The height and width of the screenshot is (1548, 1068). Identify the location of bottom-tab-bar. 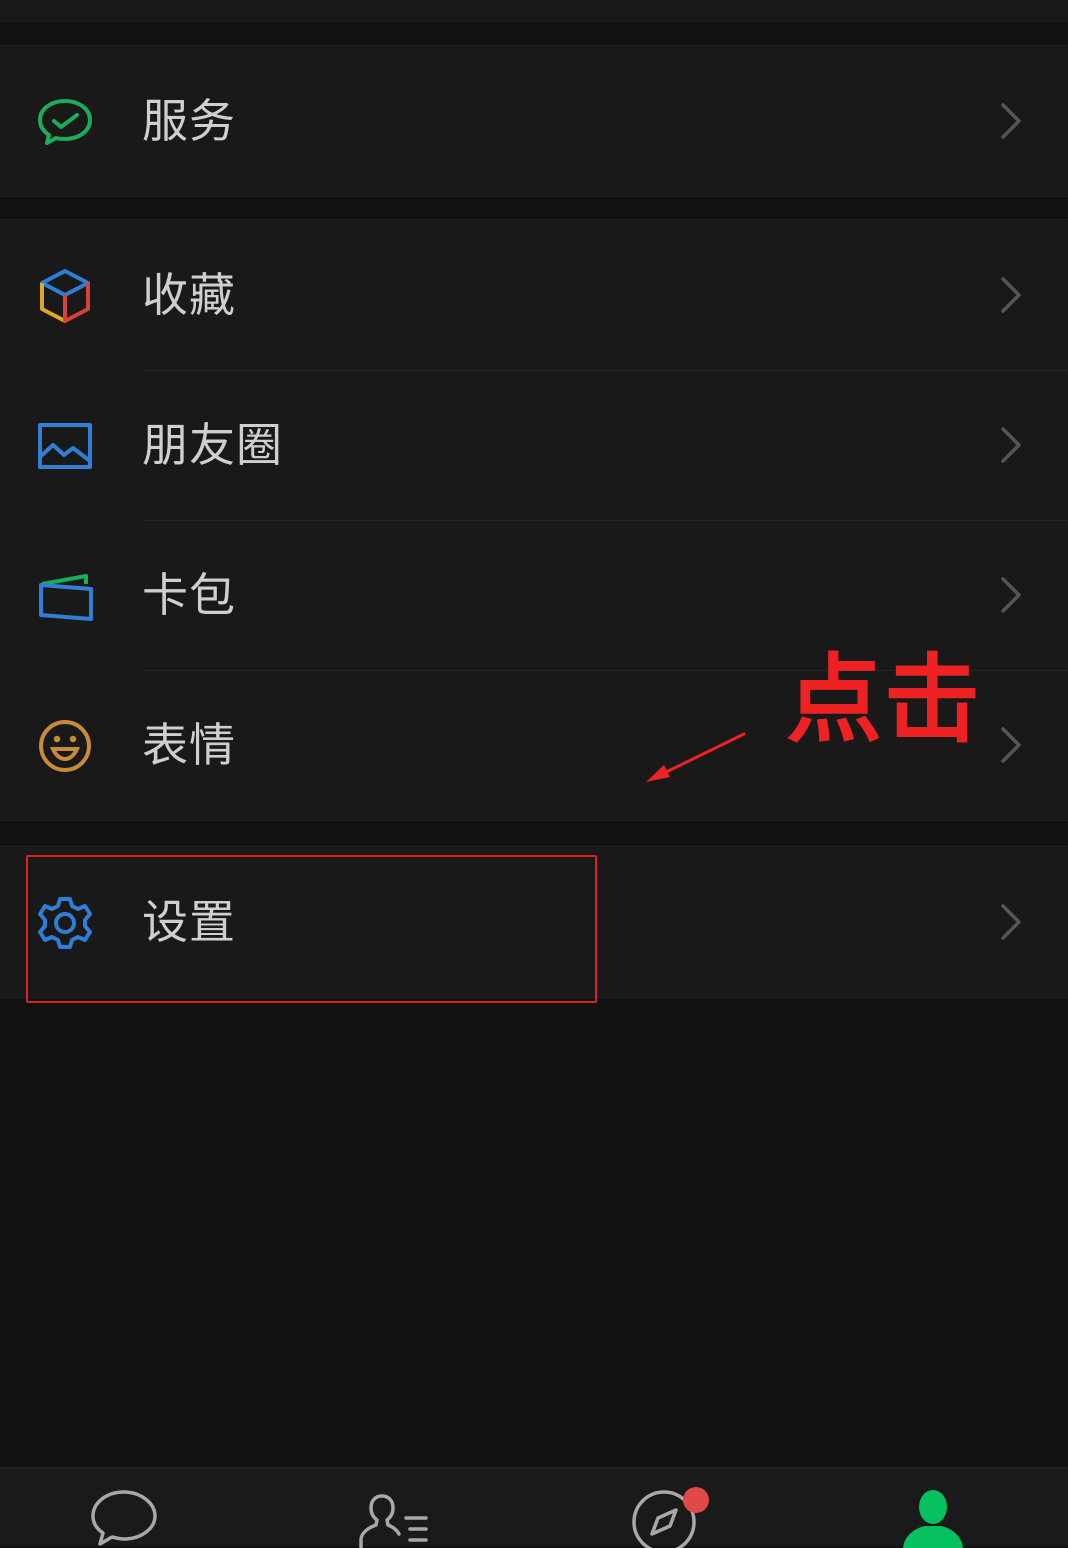
(534, 1507).